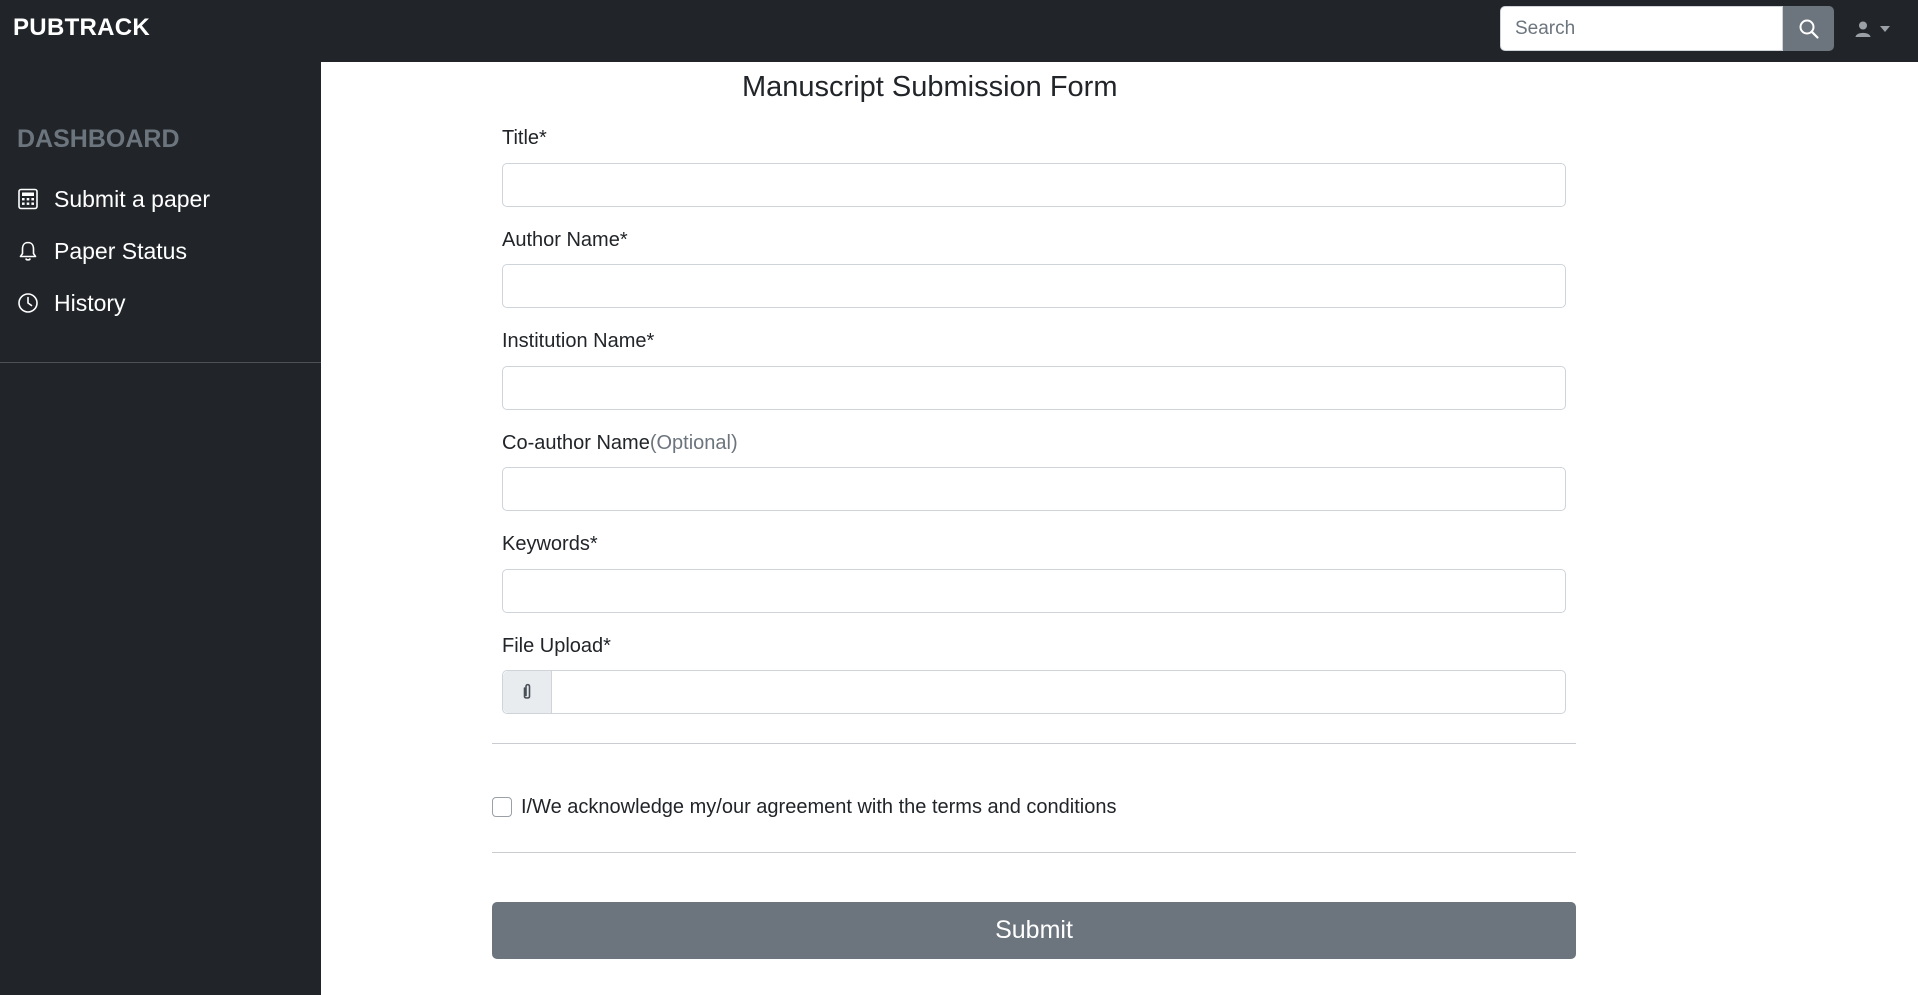  I want to click on search-icon, so click(1809, 29).